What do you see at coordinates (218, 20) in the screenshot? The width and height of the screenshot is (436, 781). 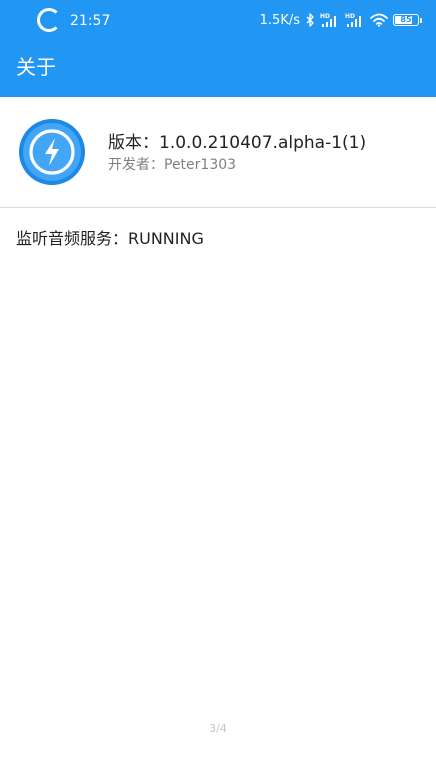 I see `status-bar: 21:57 1.5K/s HD HD 85` at bounding box center [218, 20].